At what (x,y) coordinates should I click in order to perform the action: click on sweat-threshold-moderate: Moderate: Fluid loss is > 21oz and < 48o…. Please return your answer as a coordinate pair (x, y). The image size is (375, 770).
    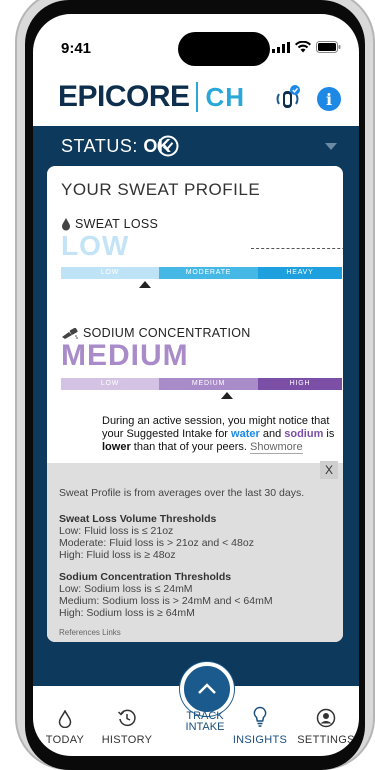
    Looking at the image, I should click on (156, 543).